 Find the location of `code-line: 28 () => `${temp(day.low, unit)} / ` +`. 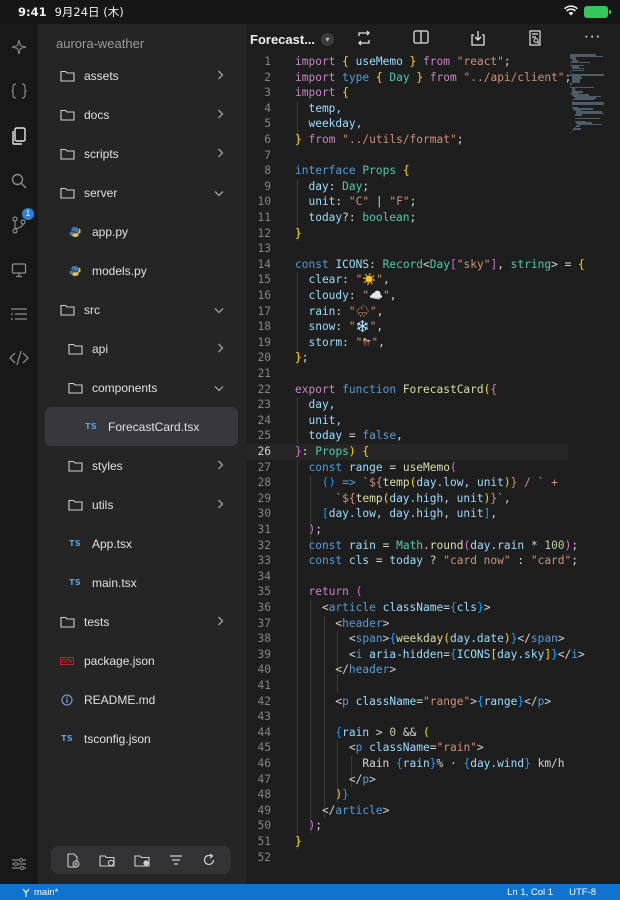

code-line: 28 () => `${temp(day.low, unit)} / ` + is located at coordinates (407, 483).